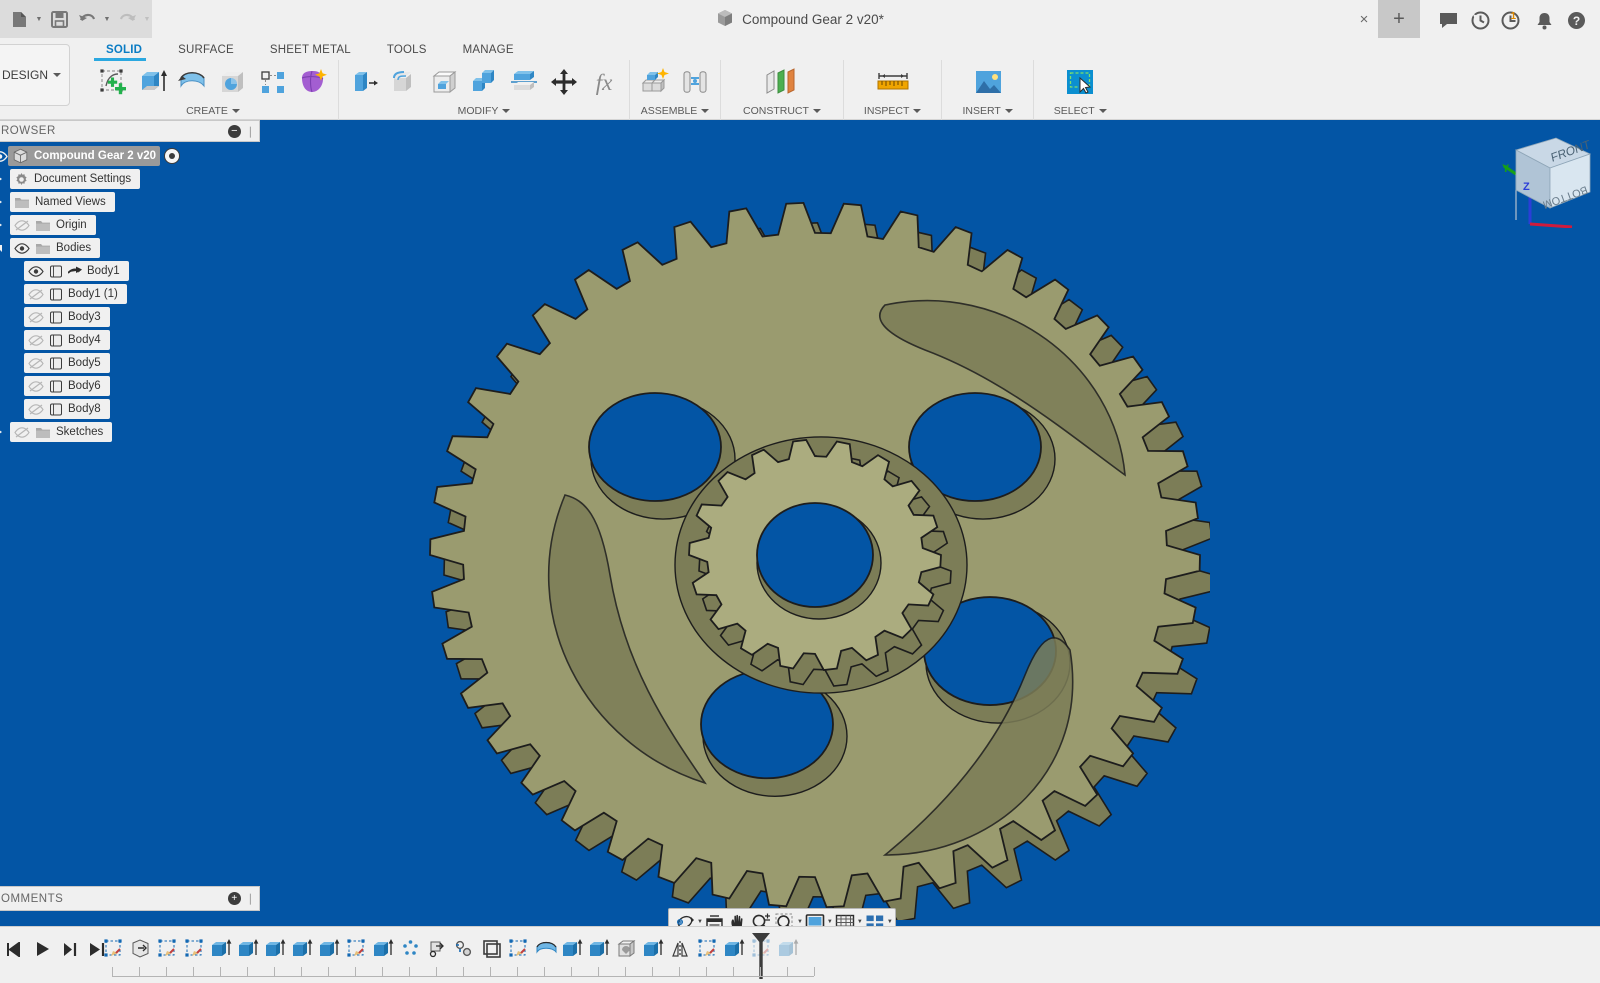  Describe the element at coordinates (193, 82) in the screenshot. I see `revolve-button` at that location.